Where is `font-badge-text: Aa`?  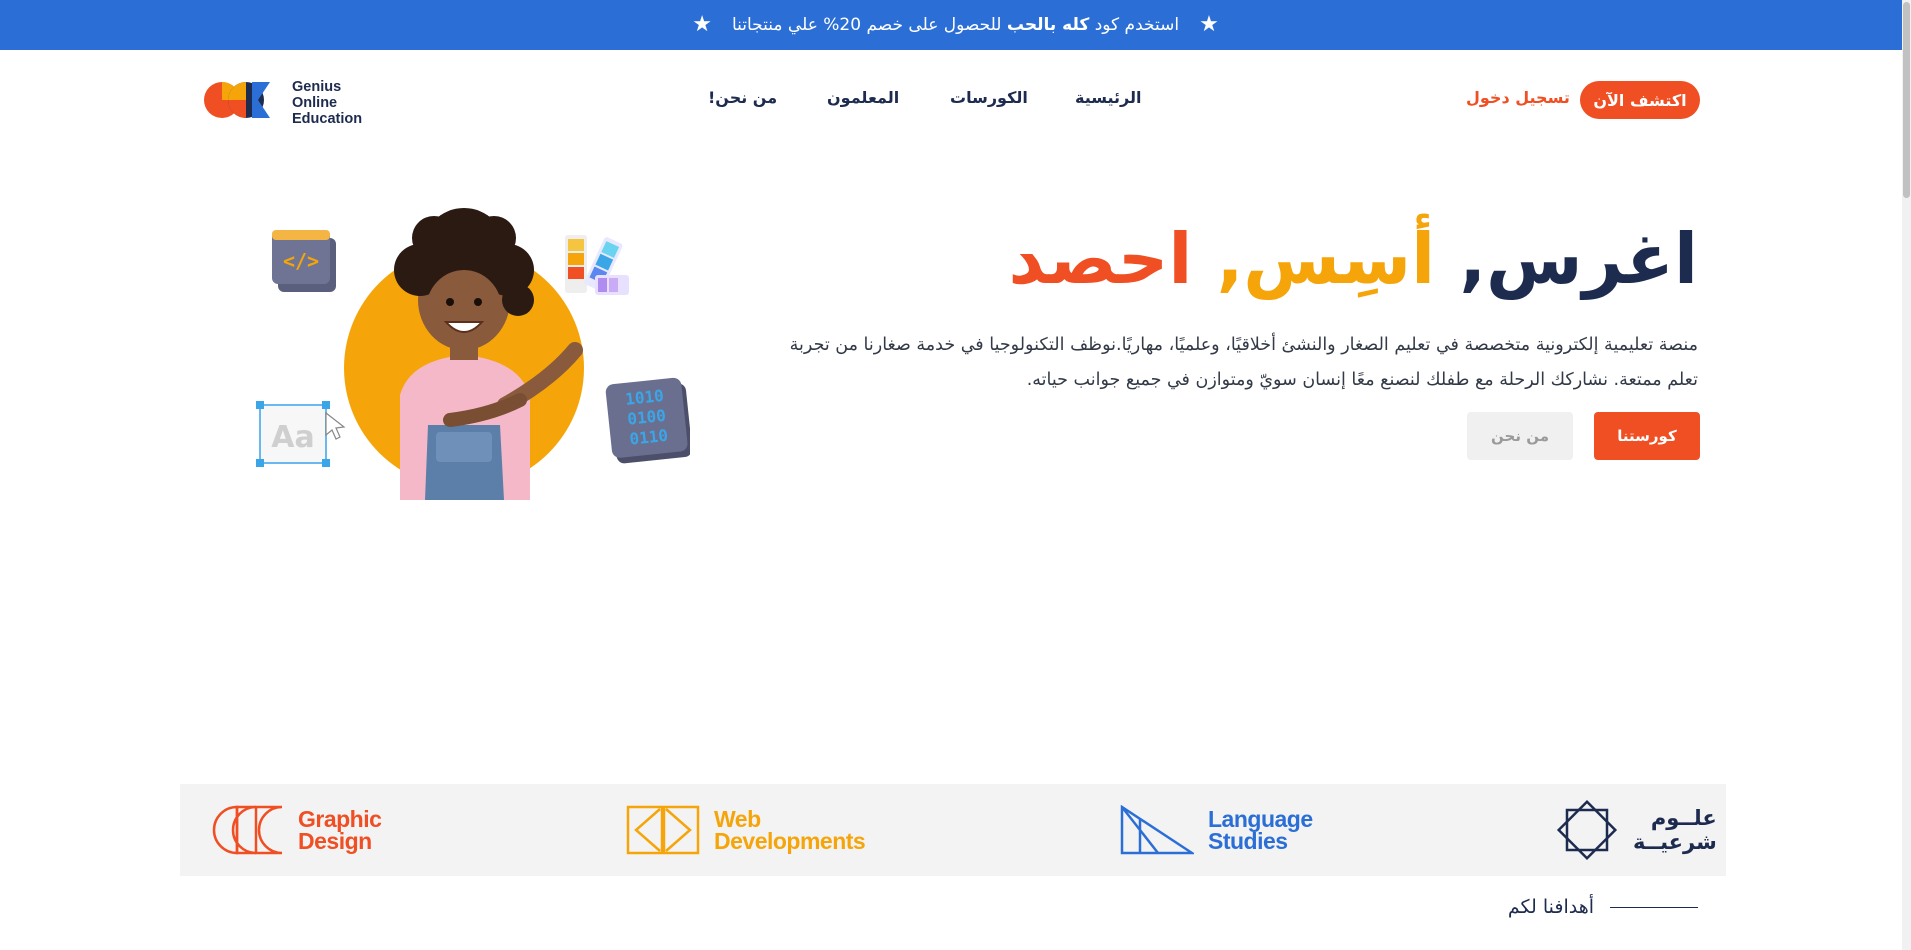 font-badge-text: Aa is located at coordinates (292, 437).